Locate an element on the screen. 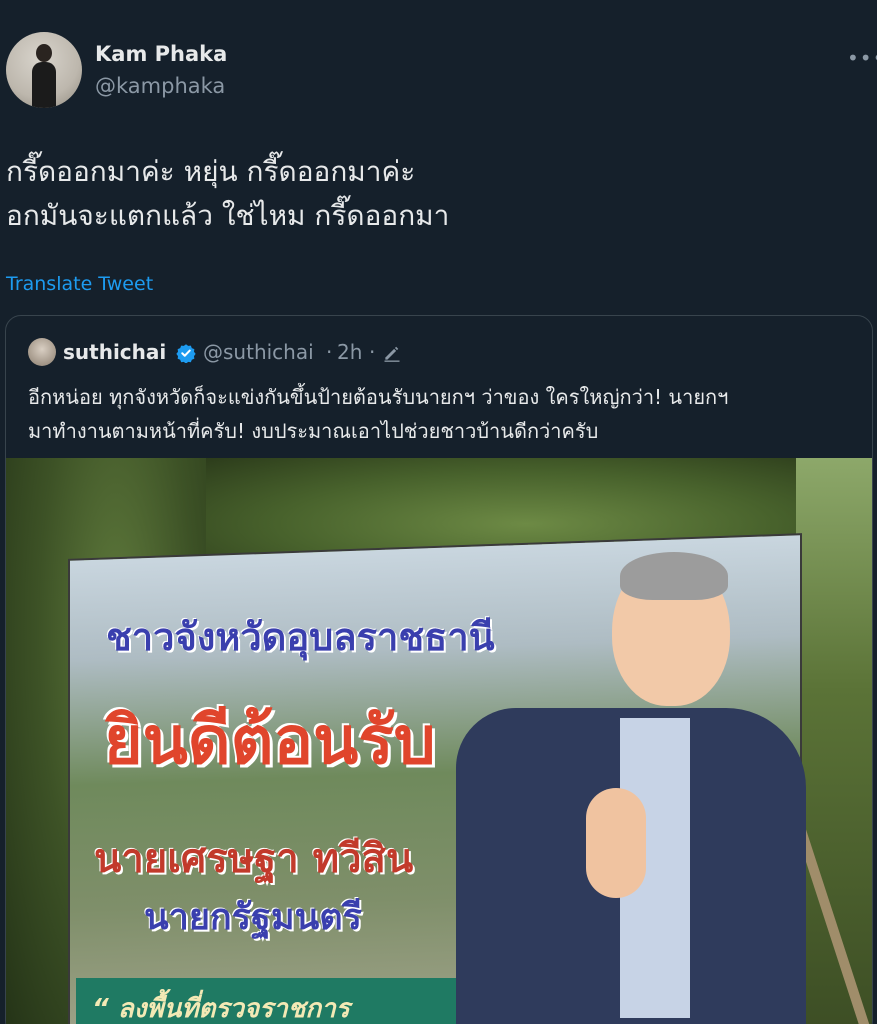 Image resolution: width=877 pixels, height=1024 pixels. avatar-body is located at coordinates (44, 85).